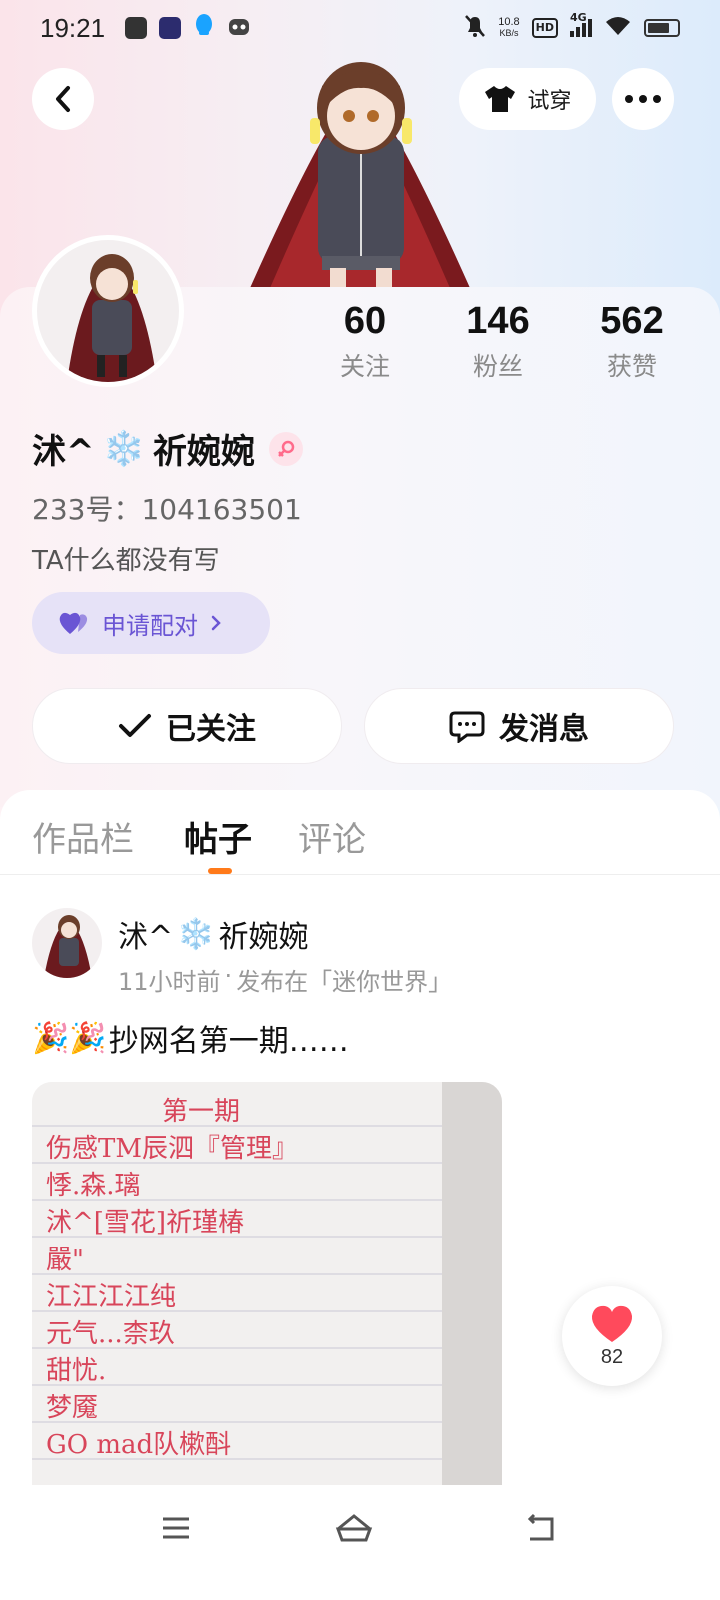  What do you see at coordinates (69, 1038) in the screenshot?
I see `party-popper-emoji: 🎉🎉` at bounding box center [69, 1038].